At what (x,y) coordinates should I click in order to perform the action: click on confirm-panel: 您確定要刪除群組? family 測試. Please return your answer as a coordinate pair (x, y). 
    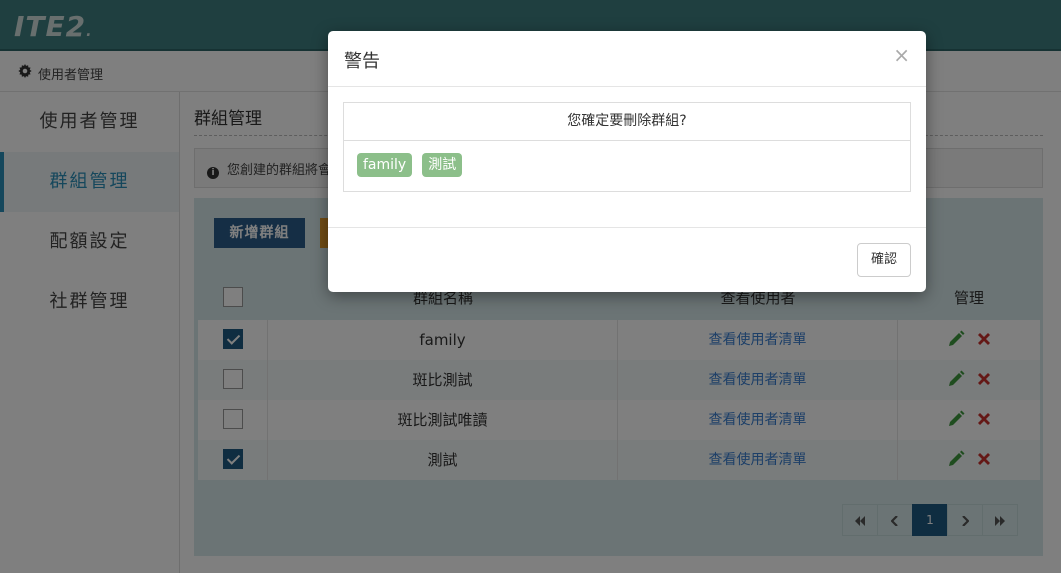
    Looking at the image, I should click on (627, 147).